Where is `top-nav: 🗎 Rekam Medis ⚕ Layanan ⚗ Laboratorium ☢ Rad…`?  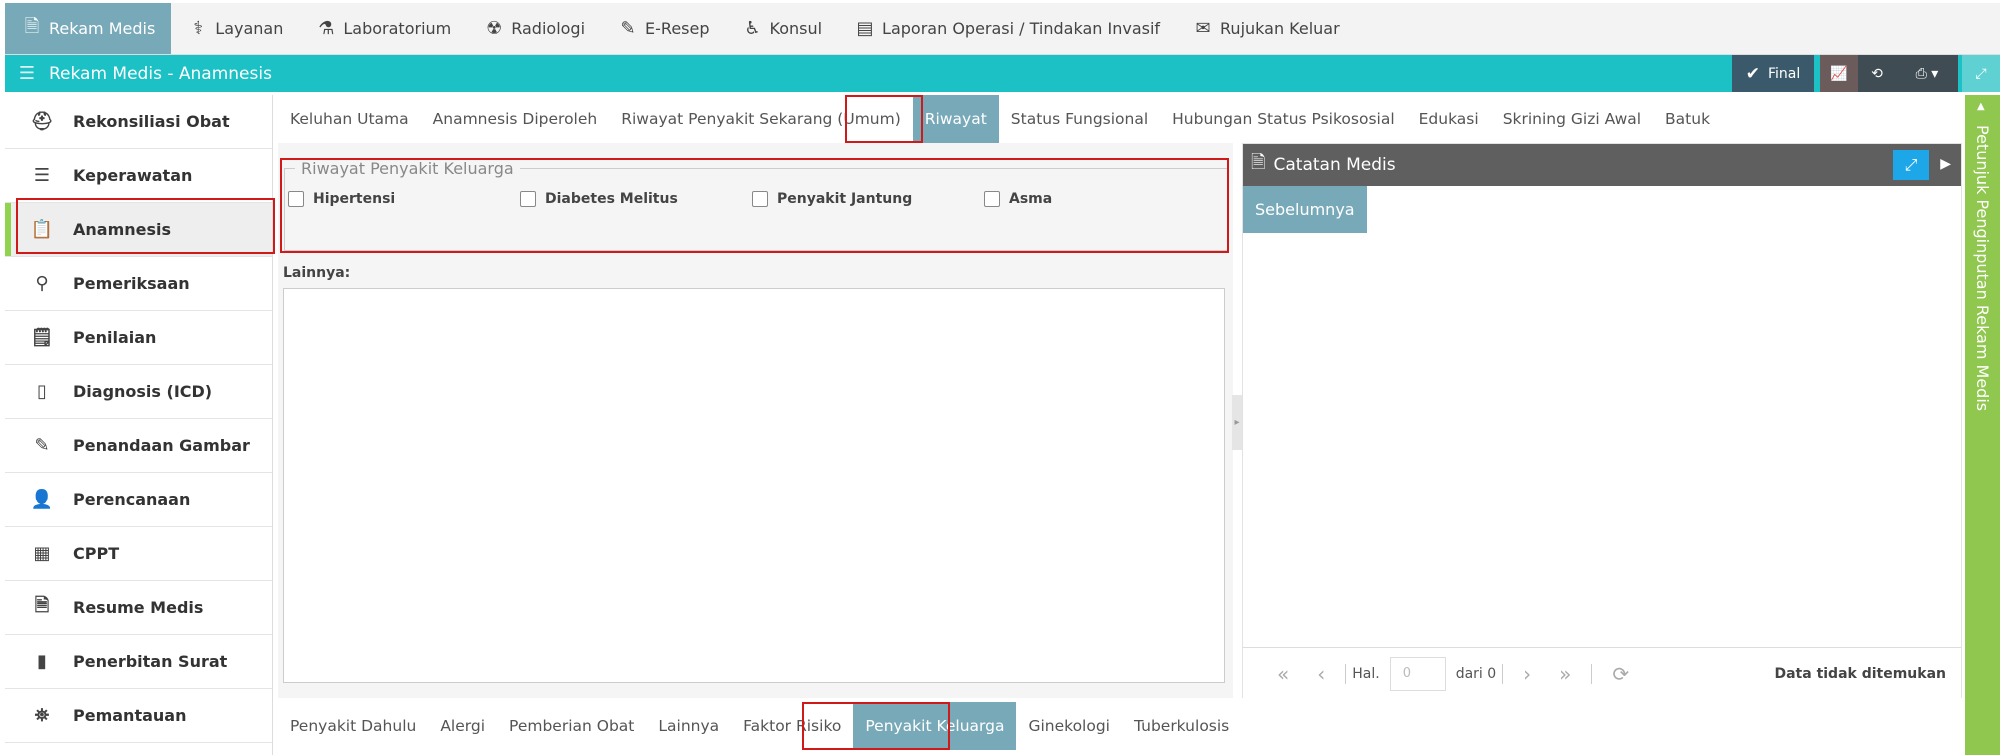
top-nav: 🗎 Rekam Medis ⚕ Layanan ⚗ Laboratorium ☢ Rad… is located at coordinates (1002, 29).